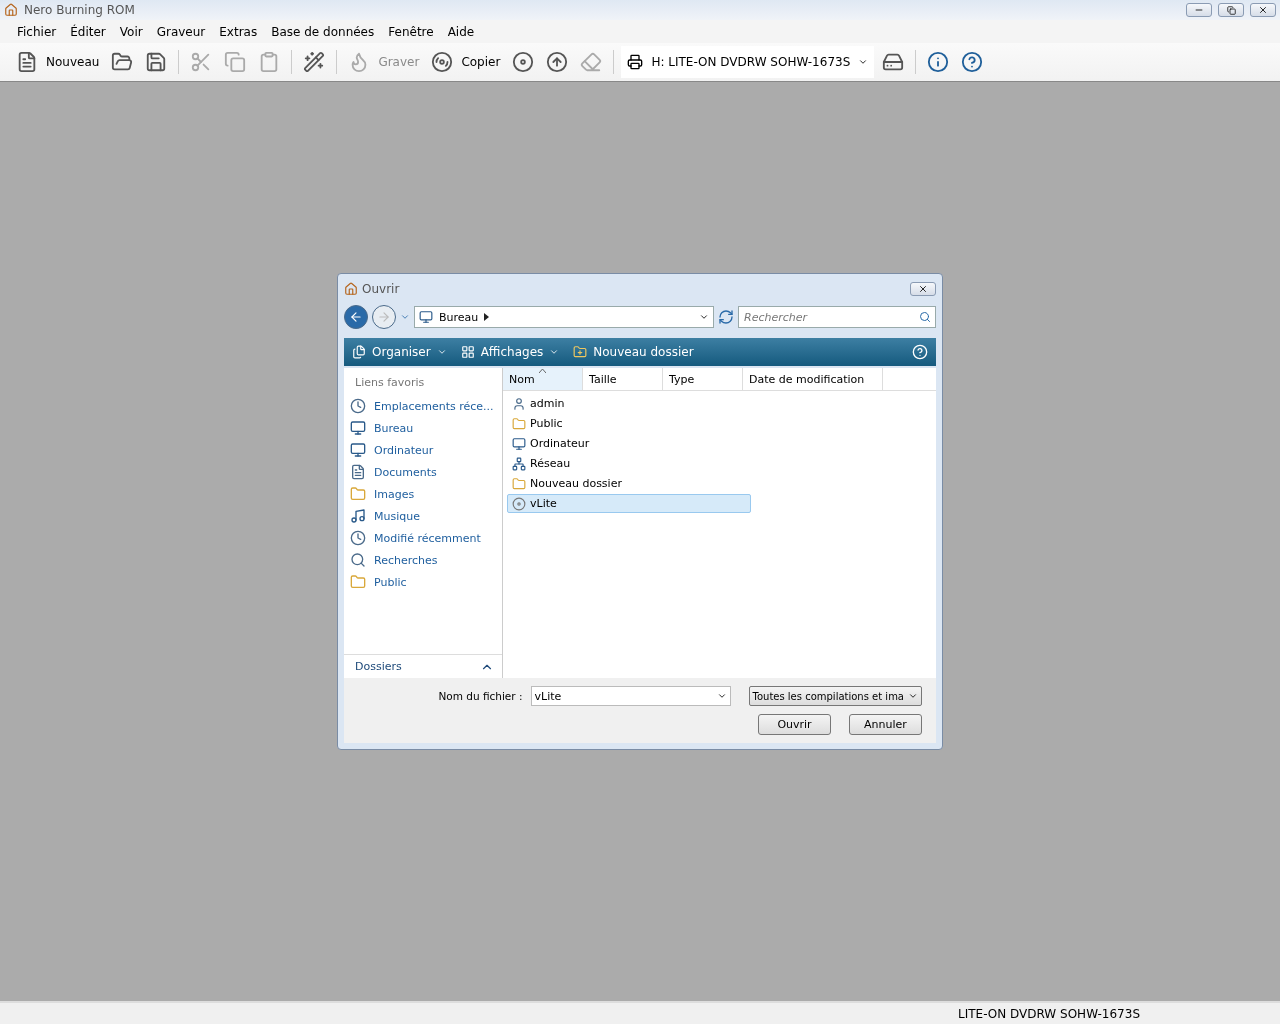 This screenshot has width=1280, height=1024. I want to click on column-header: Nom, so click(543, 379).